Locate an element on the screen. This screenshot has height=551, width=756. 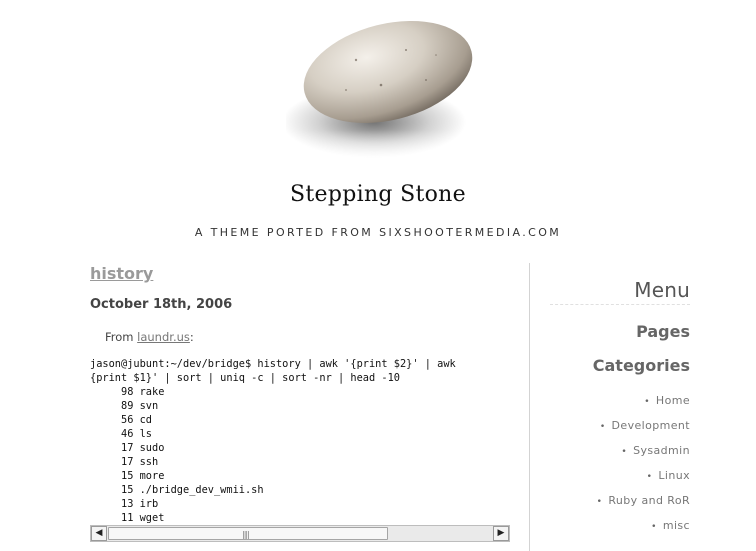
code-line: 15 more is located at coordinates (127, 476).